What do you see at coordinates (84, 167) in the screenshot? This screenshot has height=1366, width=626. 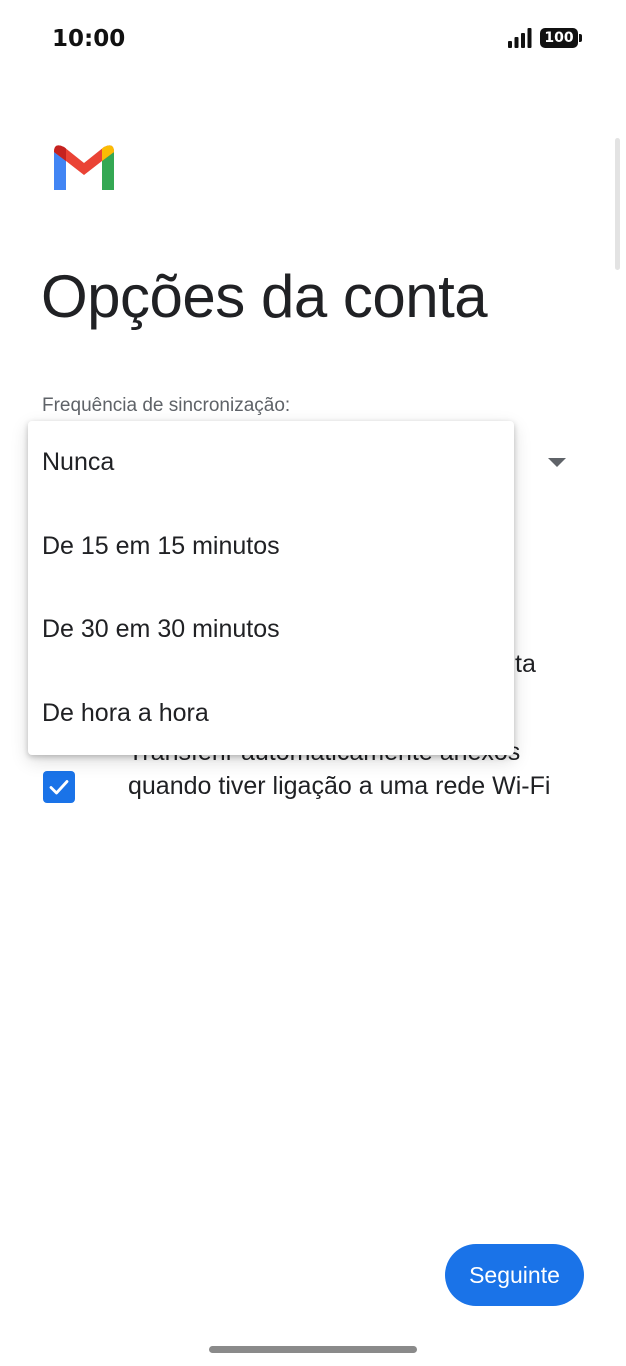 I see `gmail-logo-icon` at bounding box center [84, 167].